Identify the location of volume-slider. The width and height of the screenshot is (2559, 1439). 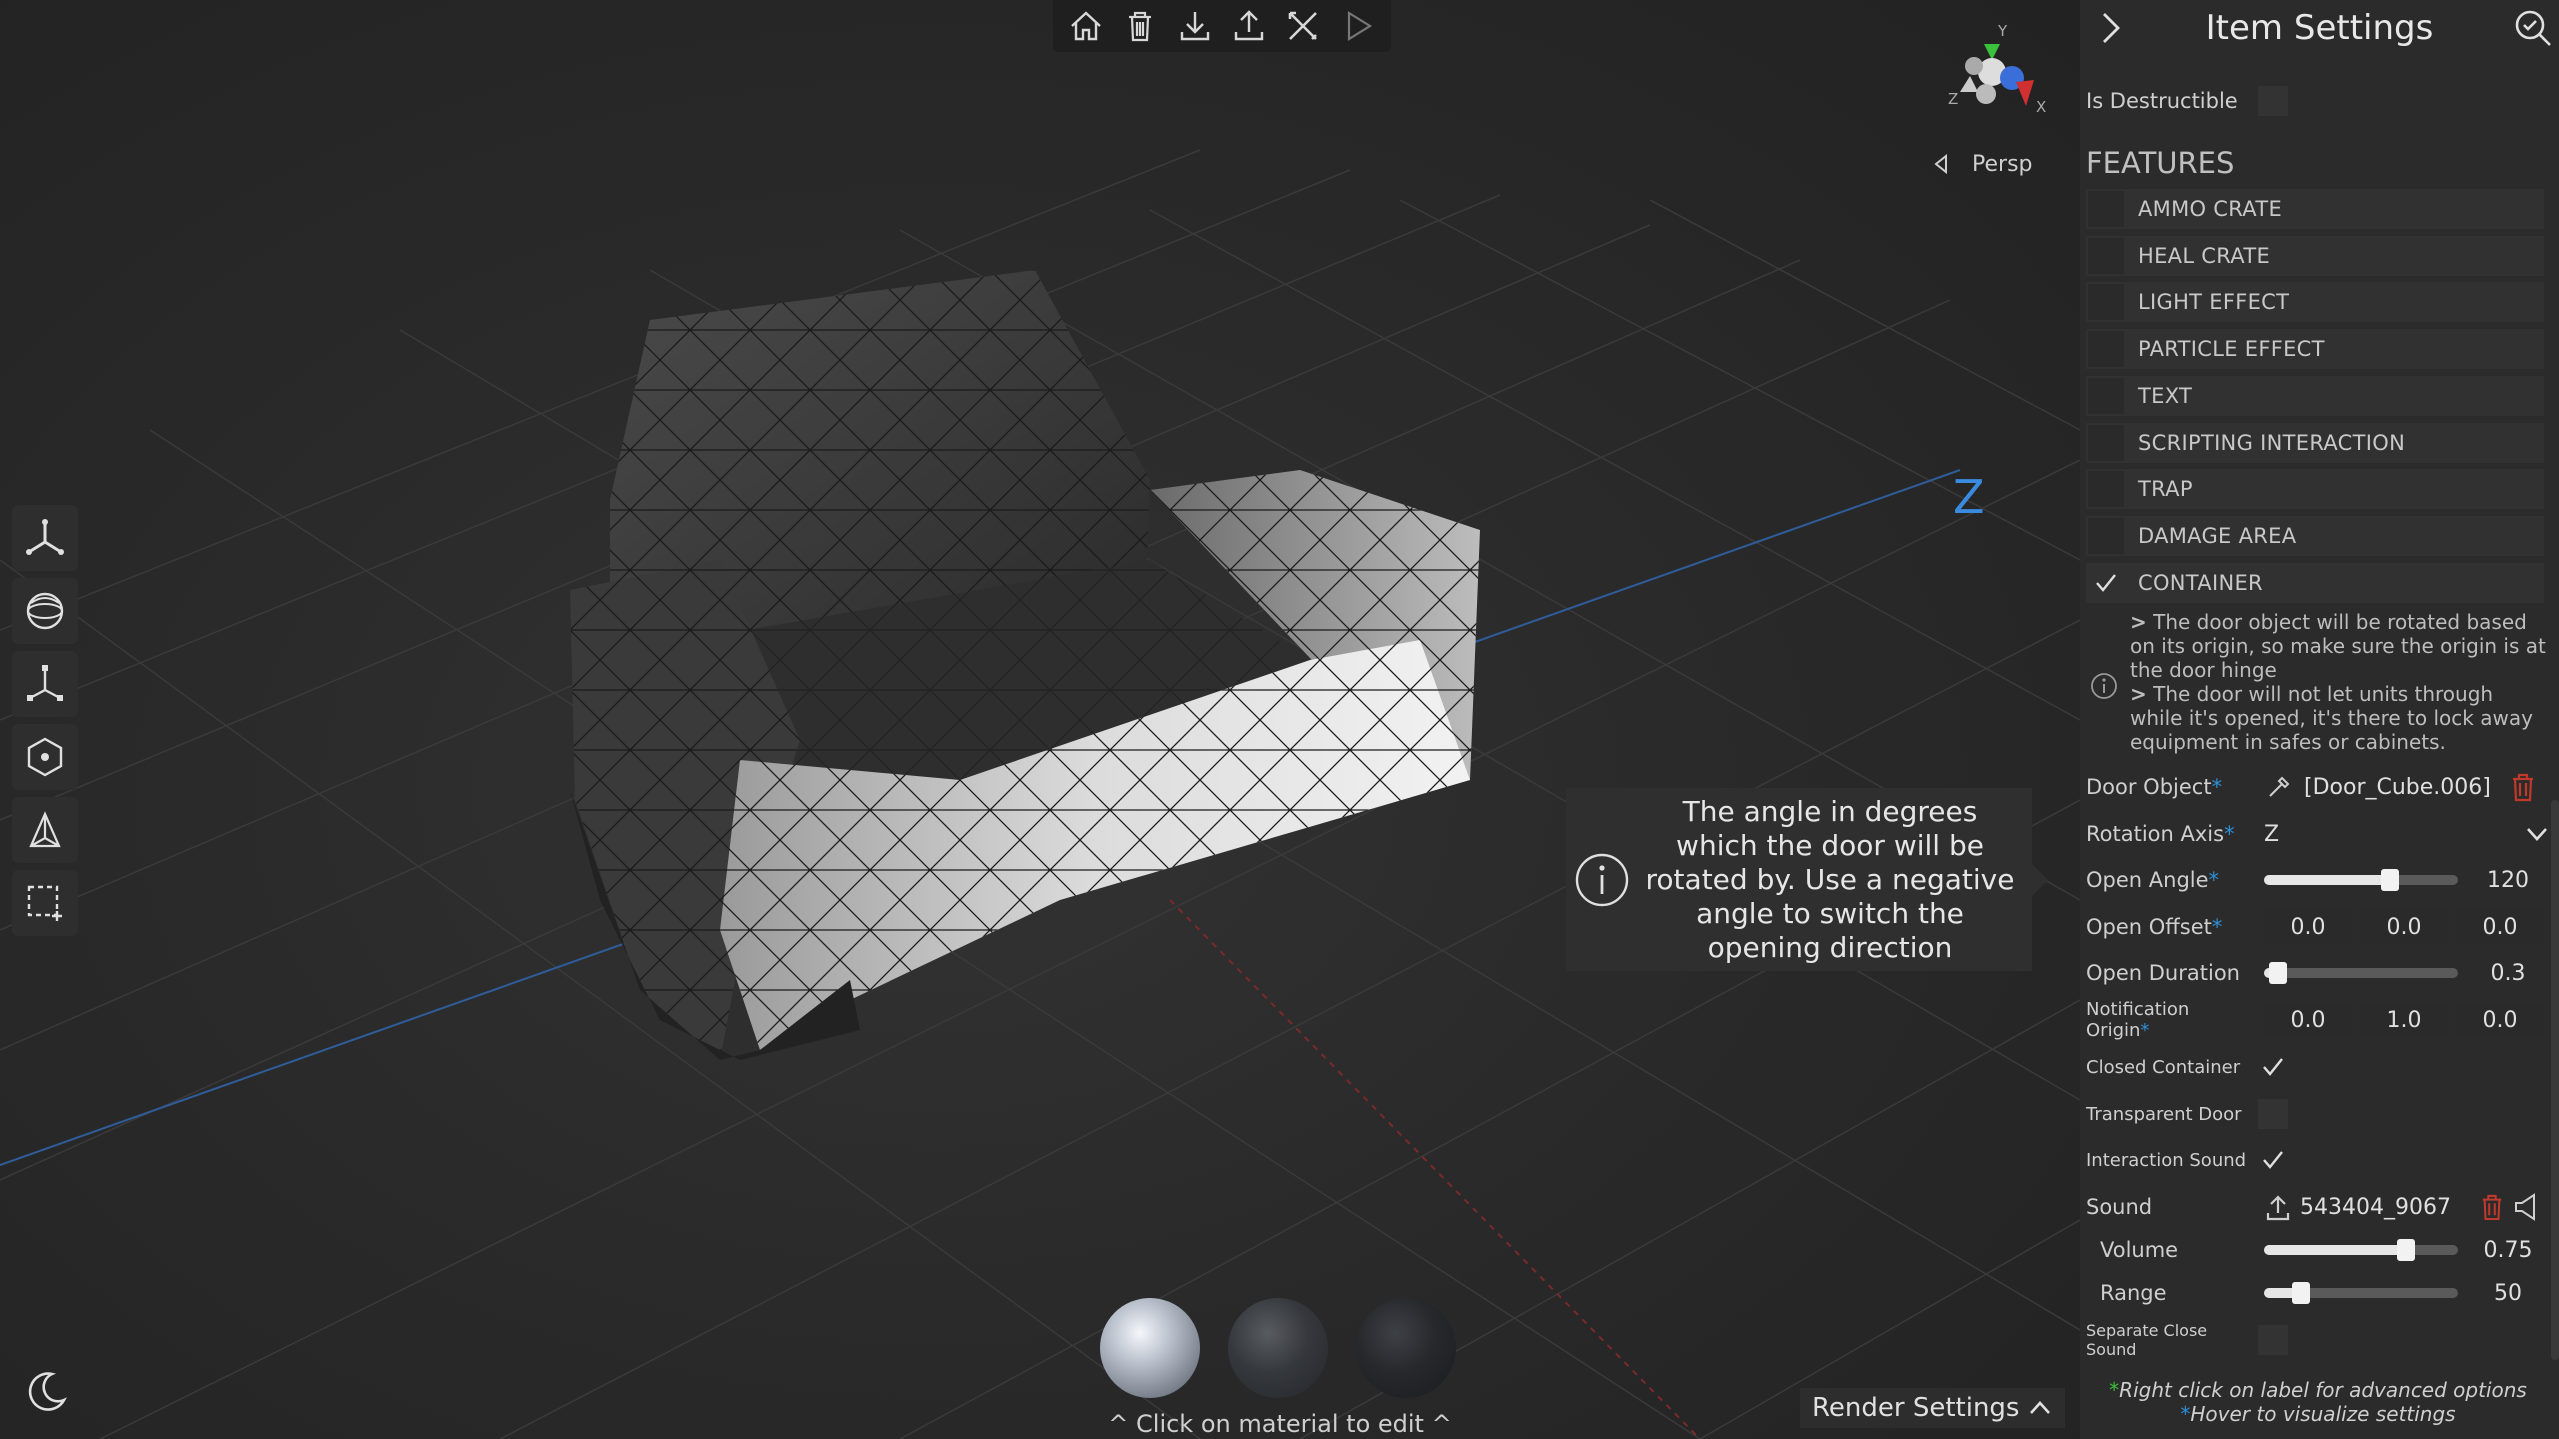
(2361, 1250).